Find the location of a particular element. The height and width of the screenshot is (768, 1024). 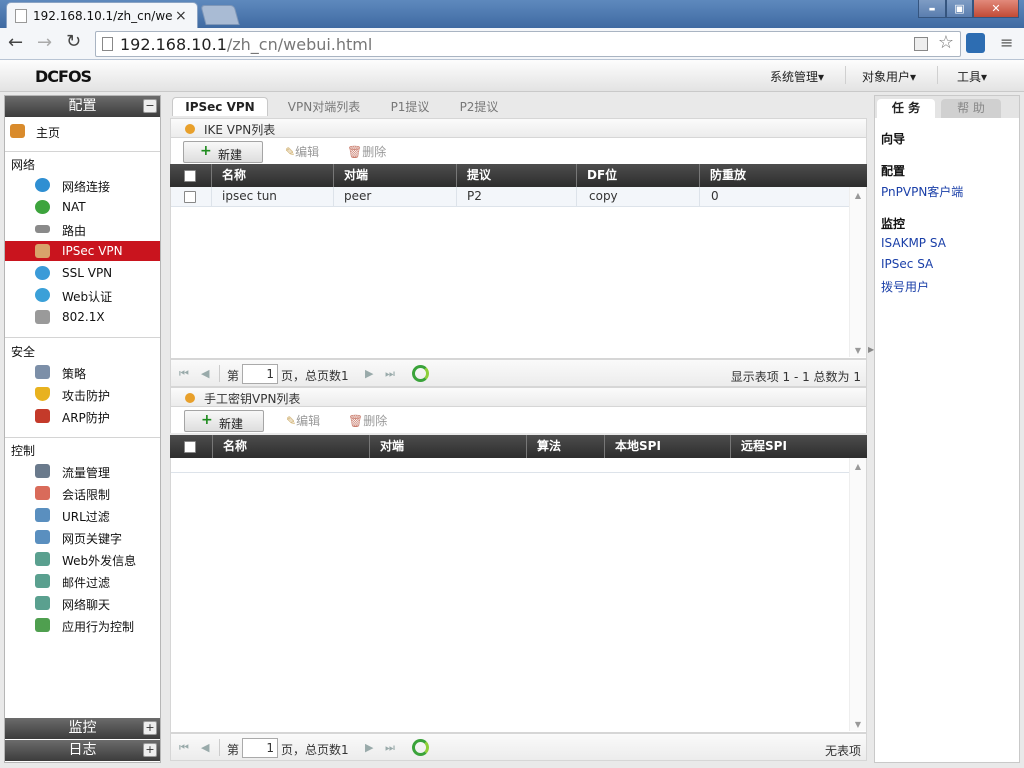

tab-vpn-peer-list: VPN对端列表 is located at coordinates (324, 106).